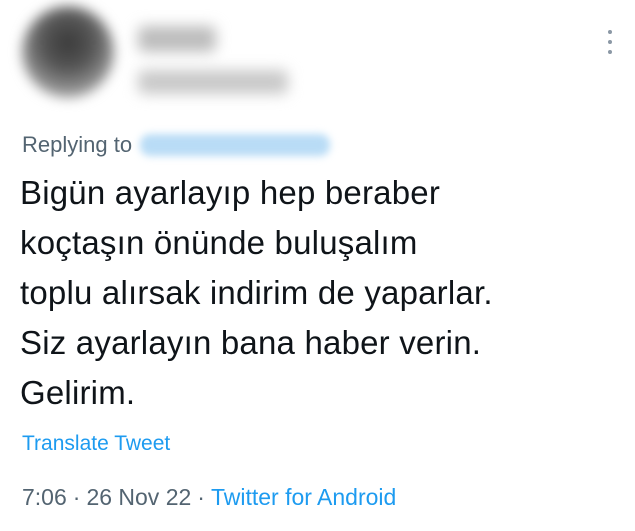 The image size is (635, 531). What do you see at coordinates (96, 444) in the screenshot?
I see `translate-tweet-link: Translate Tweet` at bounding box center [96, 444].